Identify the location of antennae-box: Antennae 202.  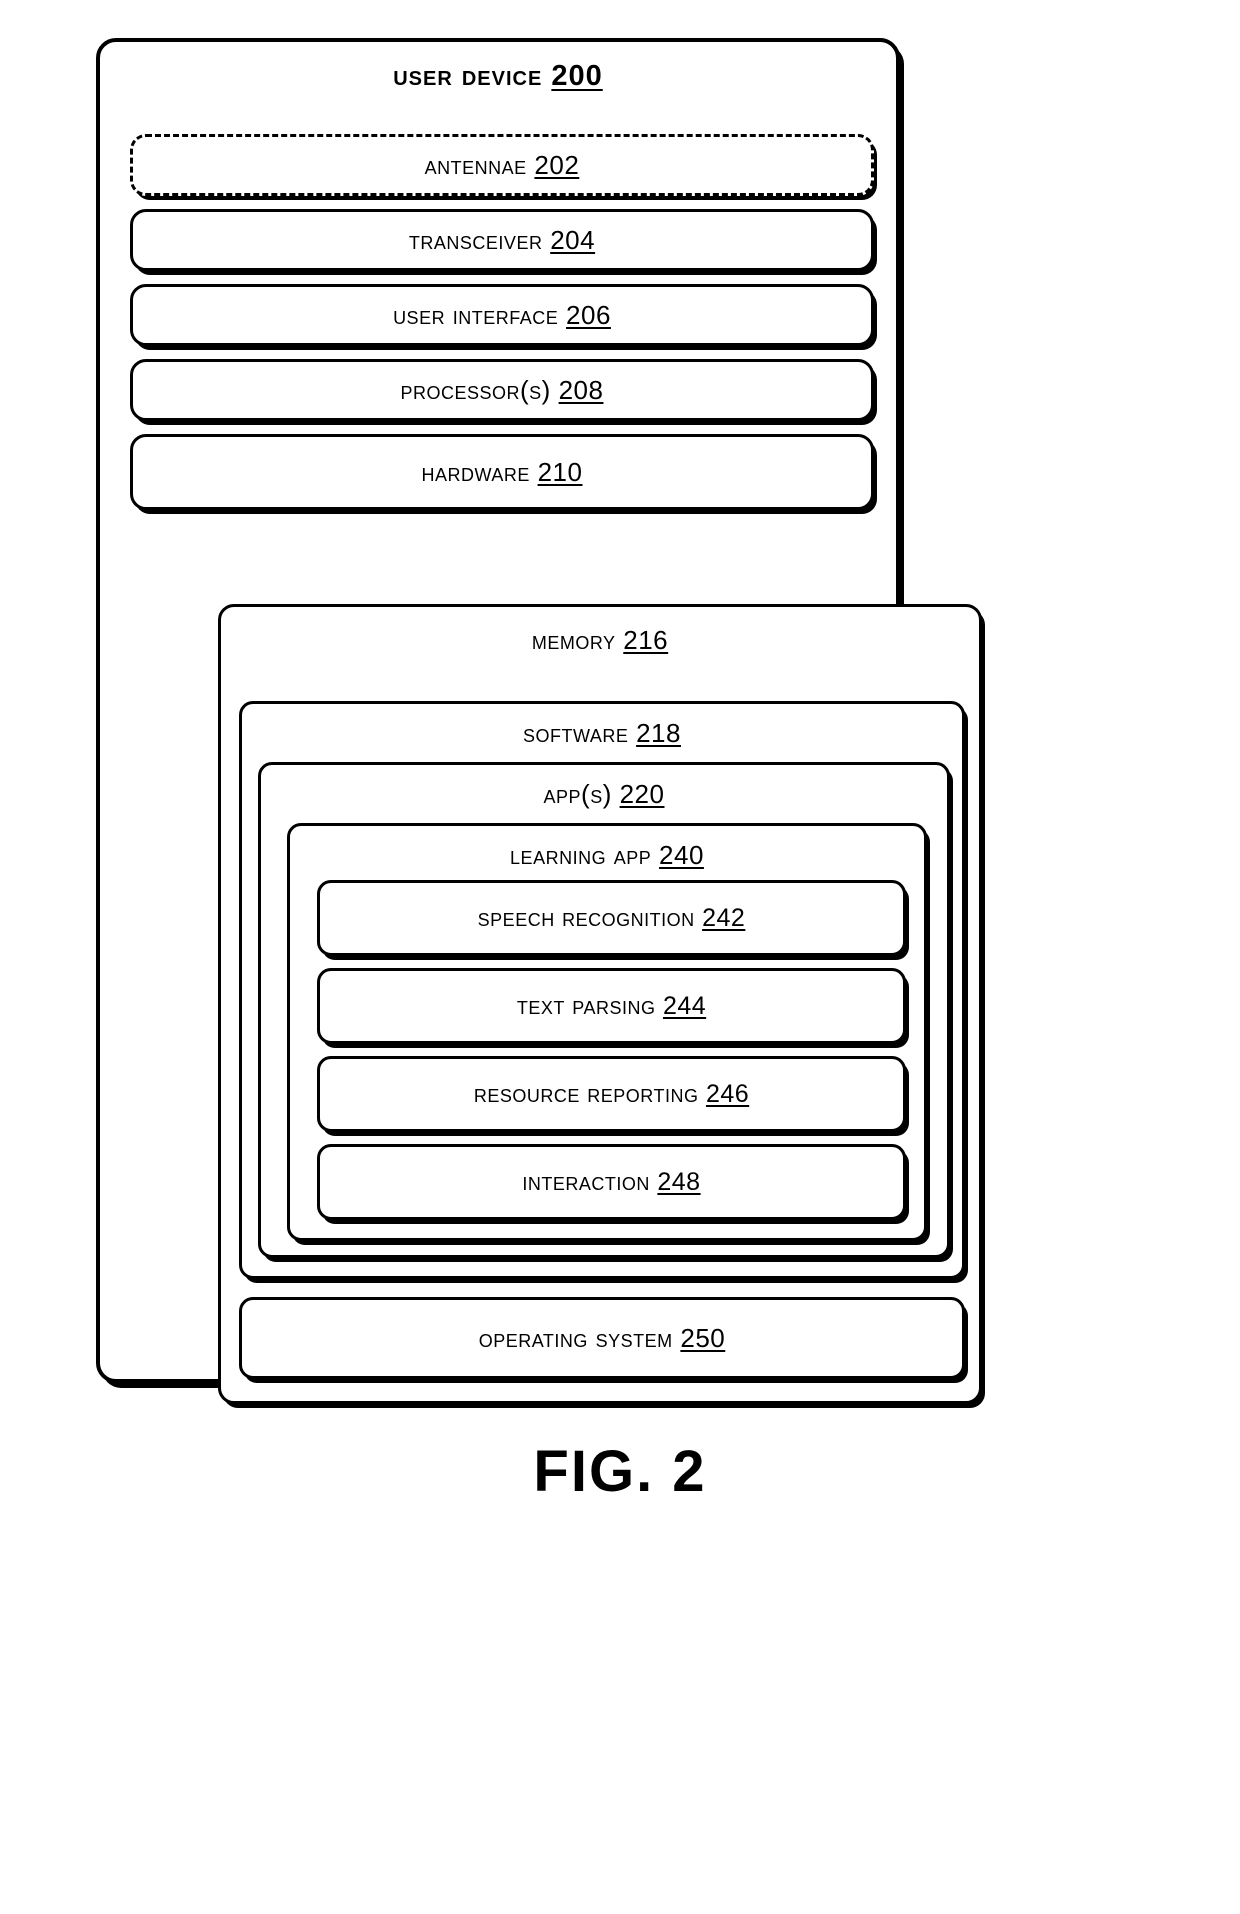
(502, 165).